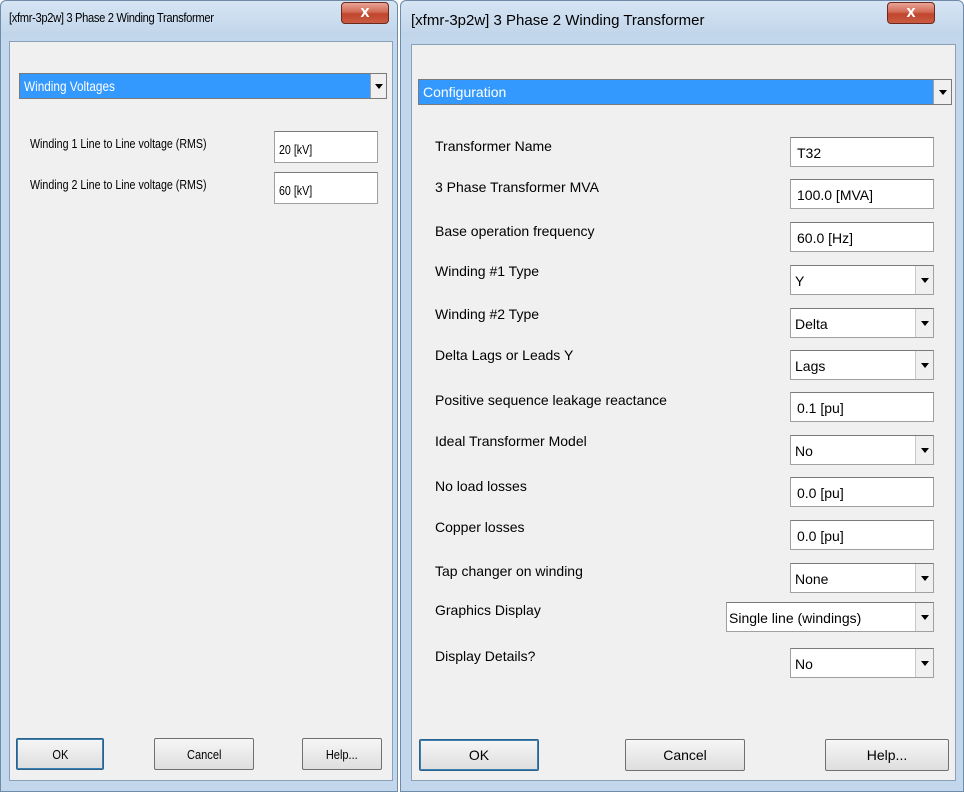  Describe the element at coordinates (488, 610) in the screenshot. I see `param-label-graphics-display: Graphics Display` at that location.